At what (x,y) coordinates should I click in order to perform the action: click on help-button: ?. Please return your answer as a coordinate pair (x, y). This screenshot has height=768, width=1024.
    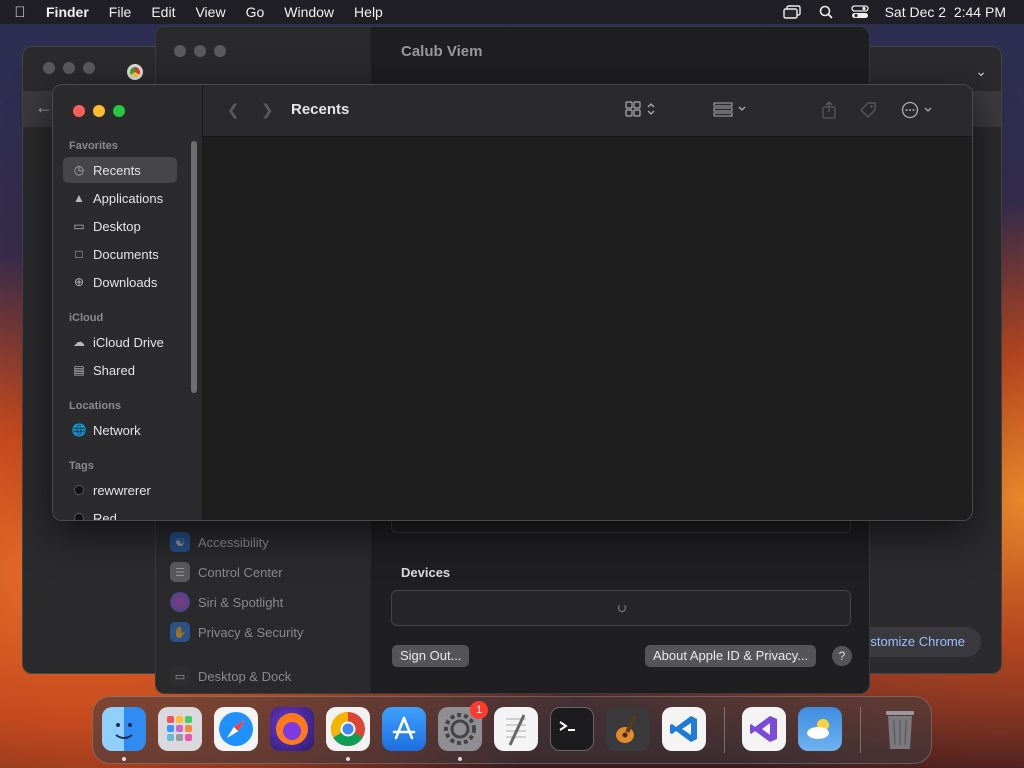
    Looking at the image, I should click on (842, 656).